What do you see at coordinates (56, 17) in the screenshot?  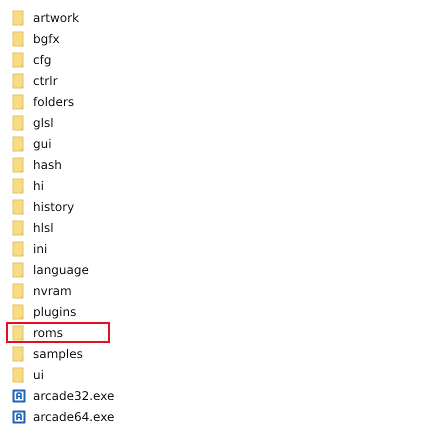 I see `folder-name: artwork` at bounding box center [56, 17].